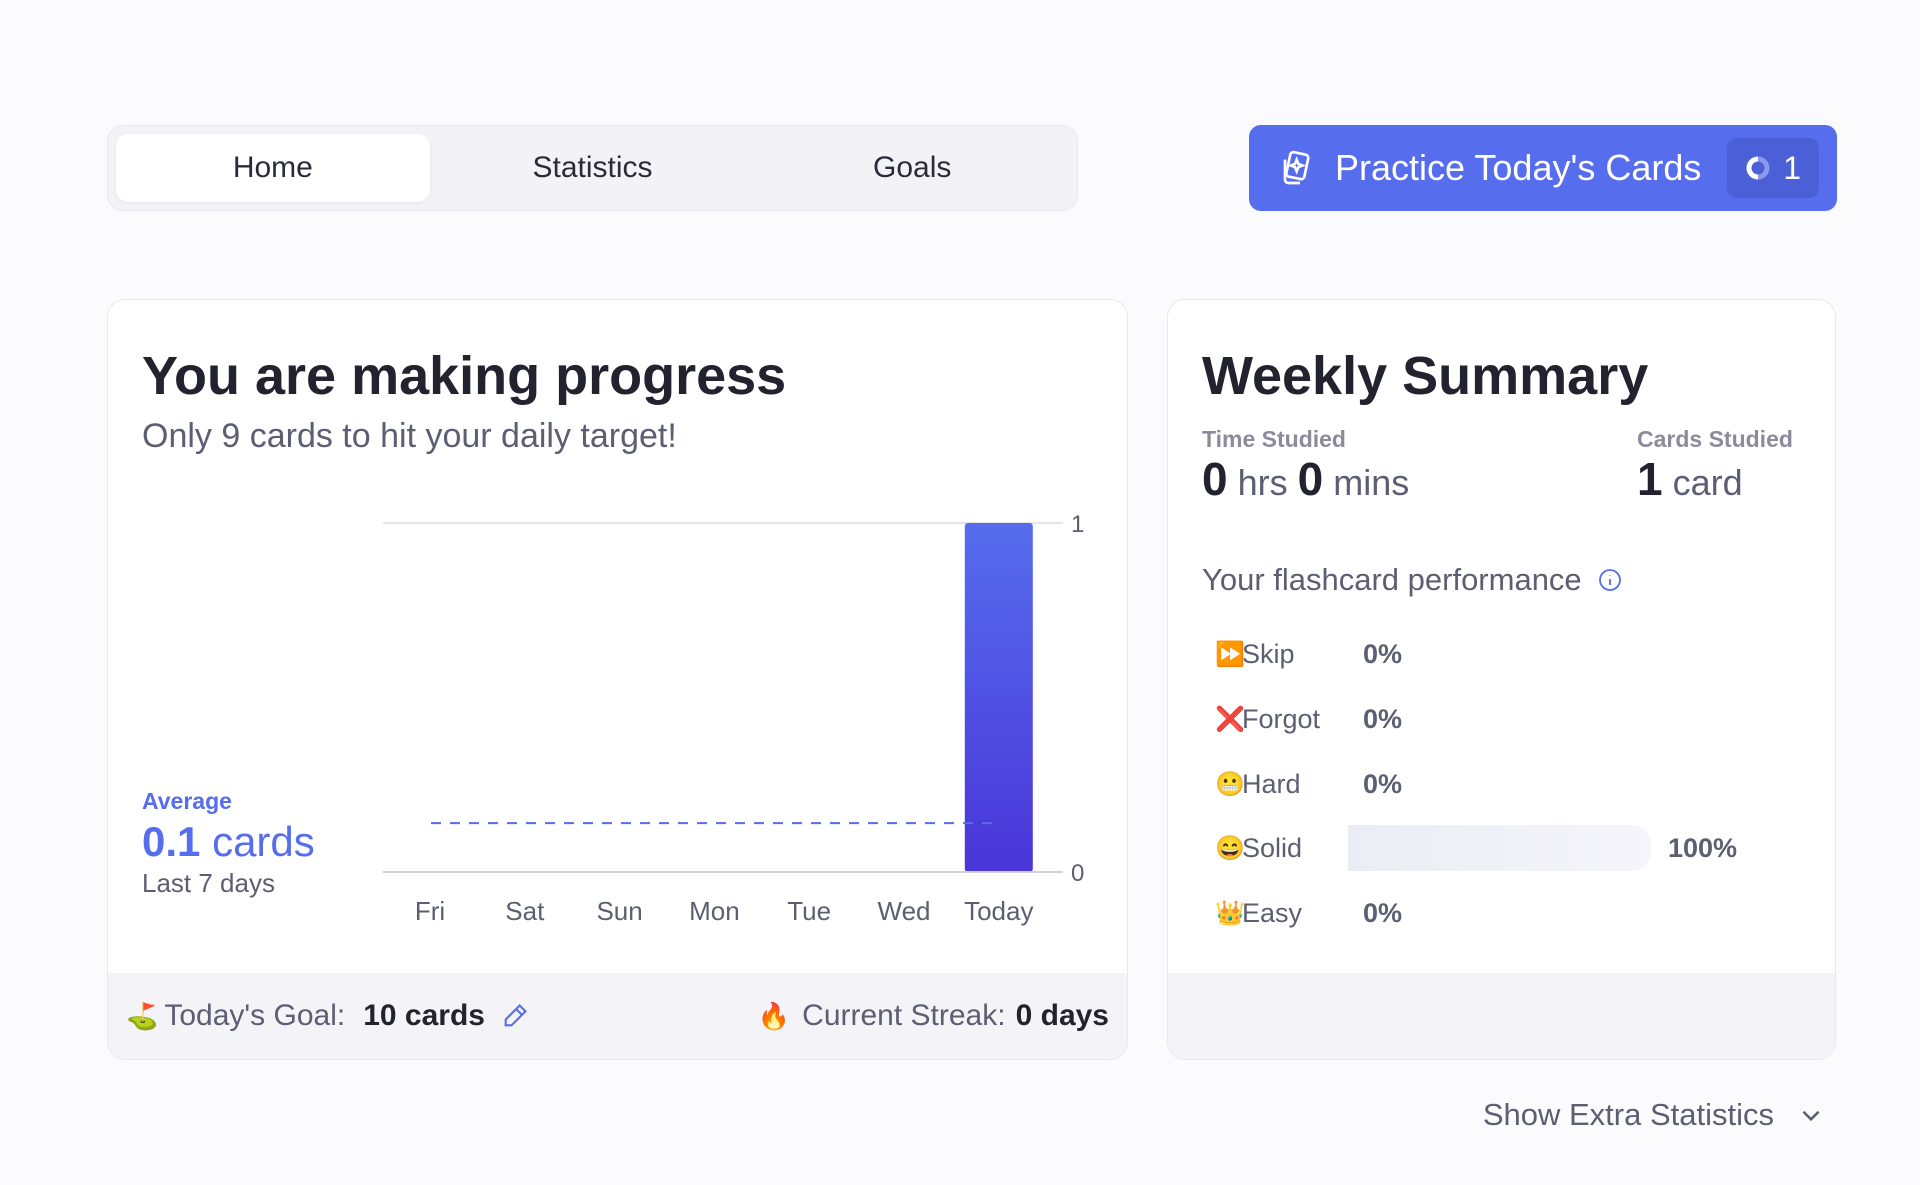 The image size is (1920, 1185). I want to click on rating-name: Solid, so click(1272, 847).